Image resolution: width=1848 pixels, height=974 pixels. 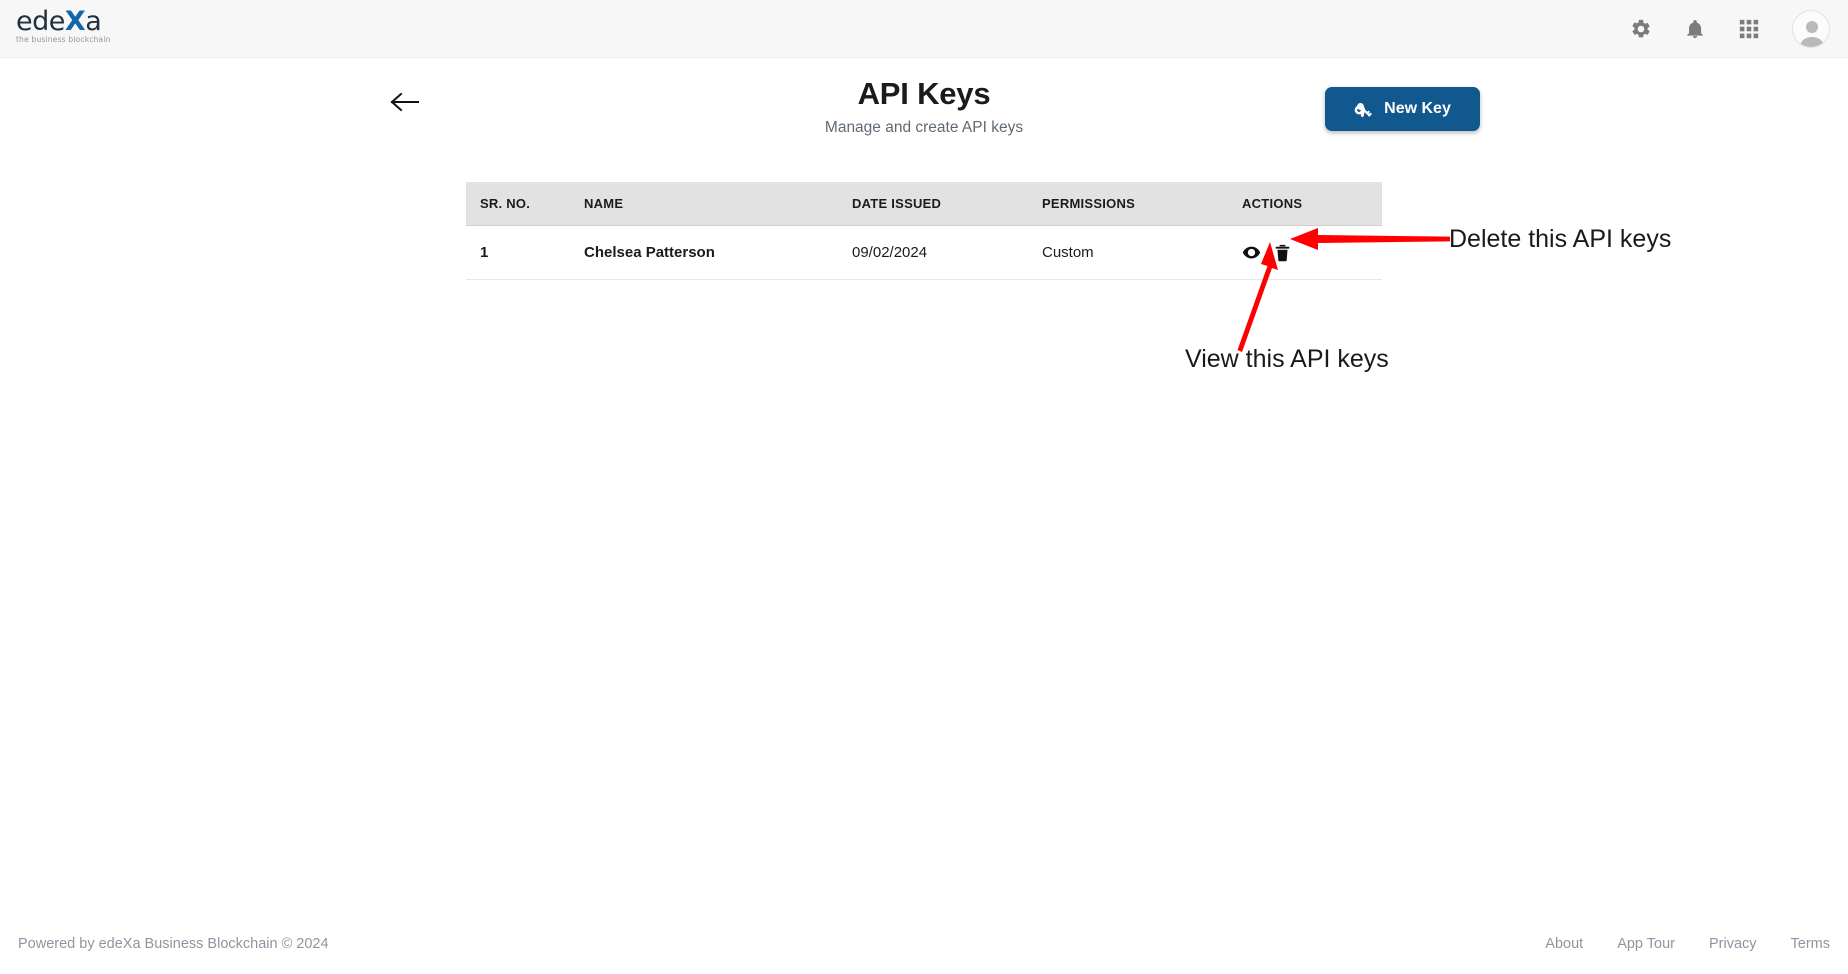 What do you see at coordinates (1142, 252) in the screenshot?
I see `cell-permissions: Custom` at bounding box center [1142, 252].